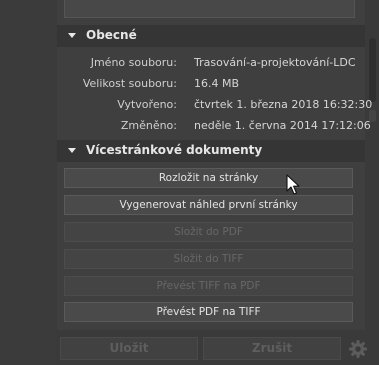 Image resolution: width=379 pixels, height=365 pixels. I want to click on generate-preview-button: Vygenerovat náhled první stránky, so click(208, 205).